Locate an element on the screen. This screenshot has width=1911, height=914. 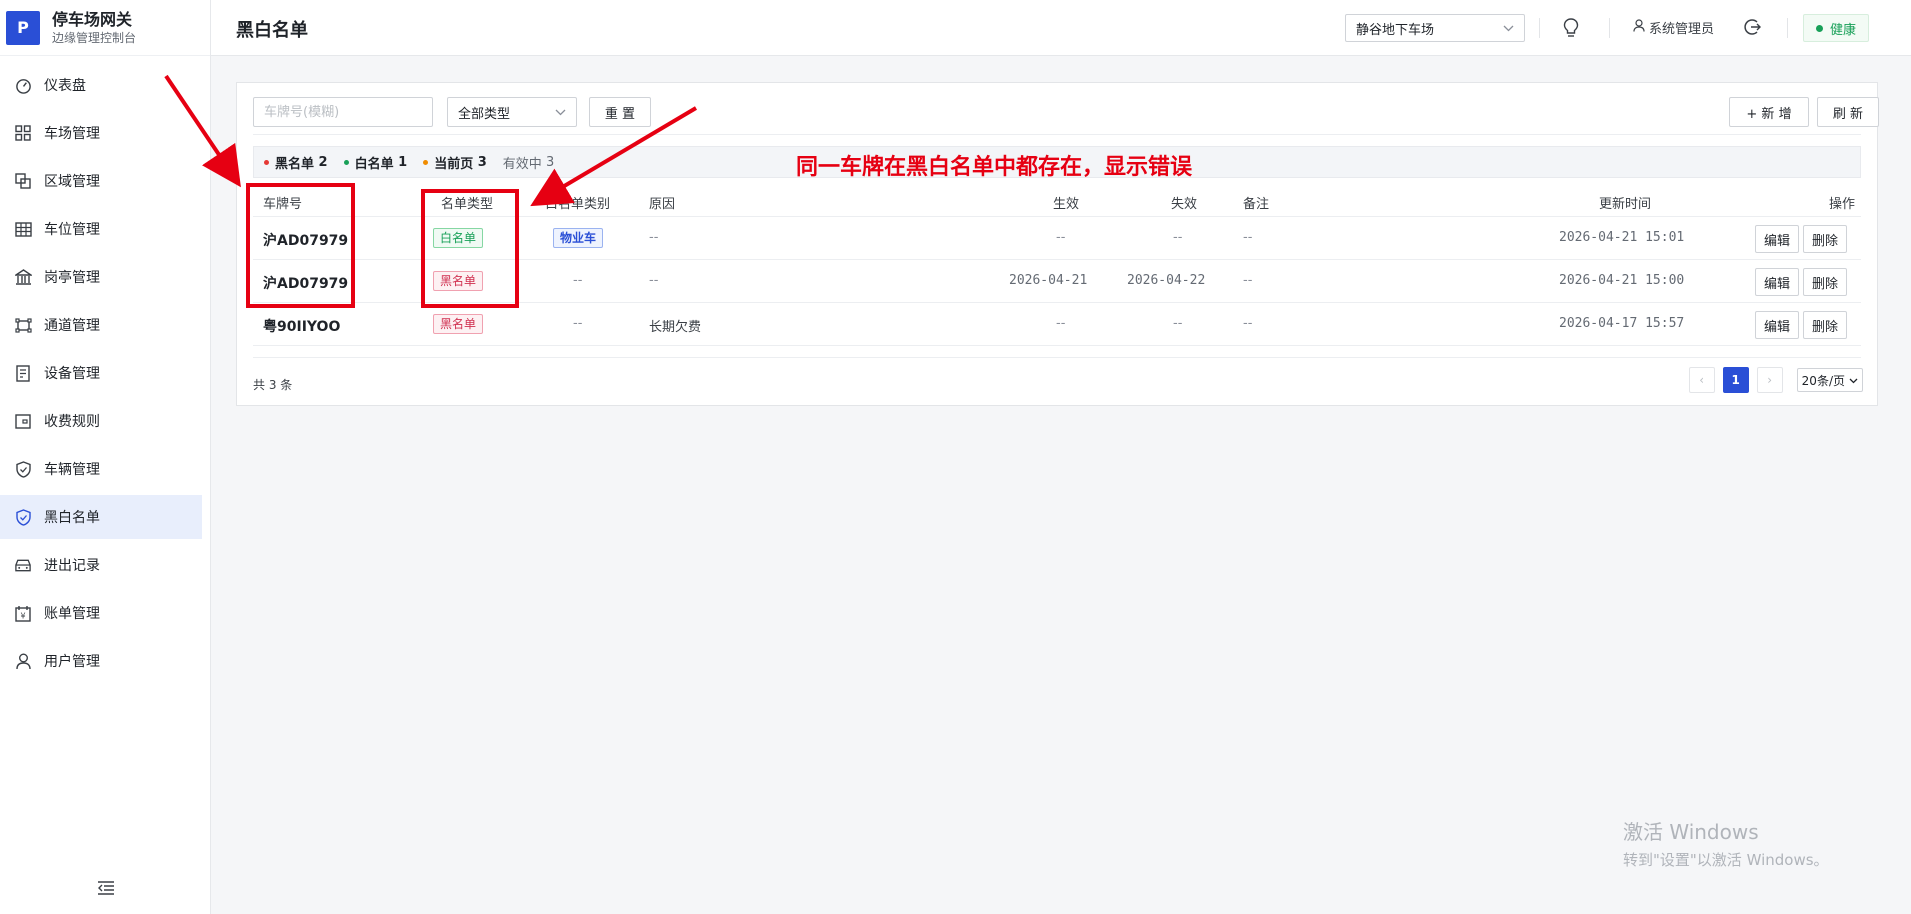
watermark-line1: 激活 Windows is located at coordinates (1691, 832).